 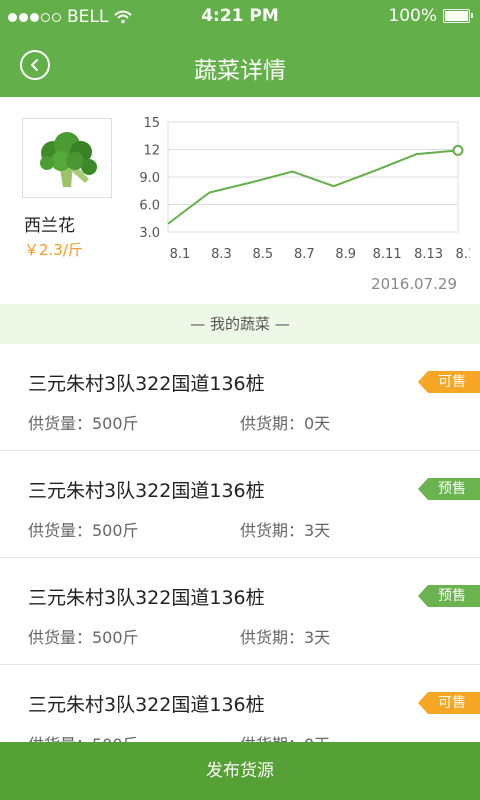 I want to click on product-image, so click(x=67, y=158).